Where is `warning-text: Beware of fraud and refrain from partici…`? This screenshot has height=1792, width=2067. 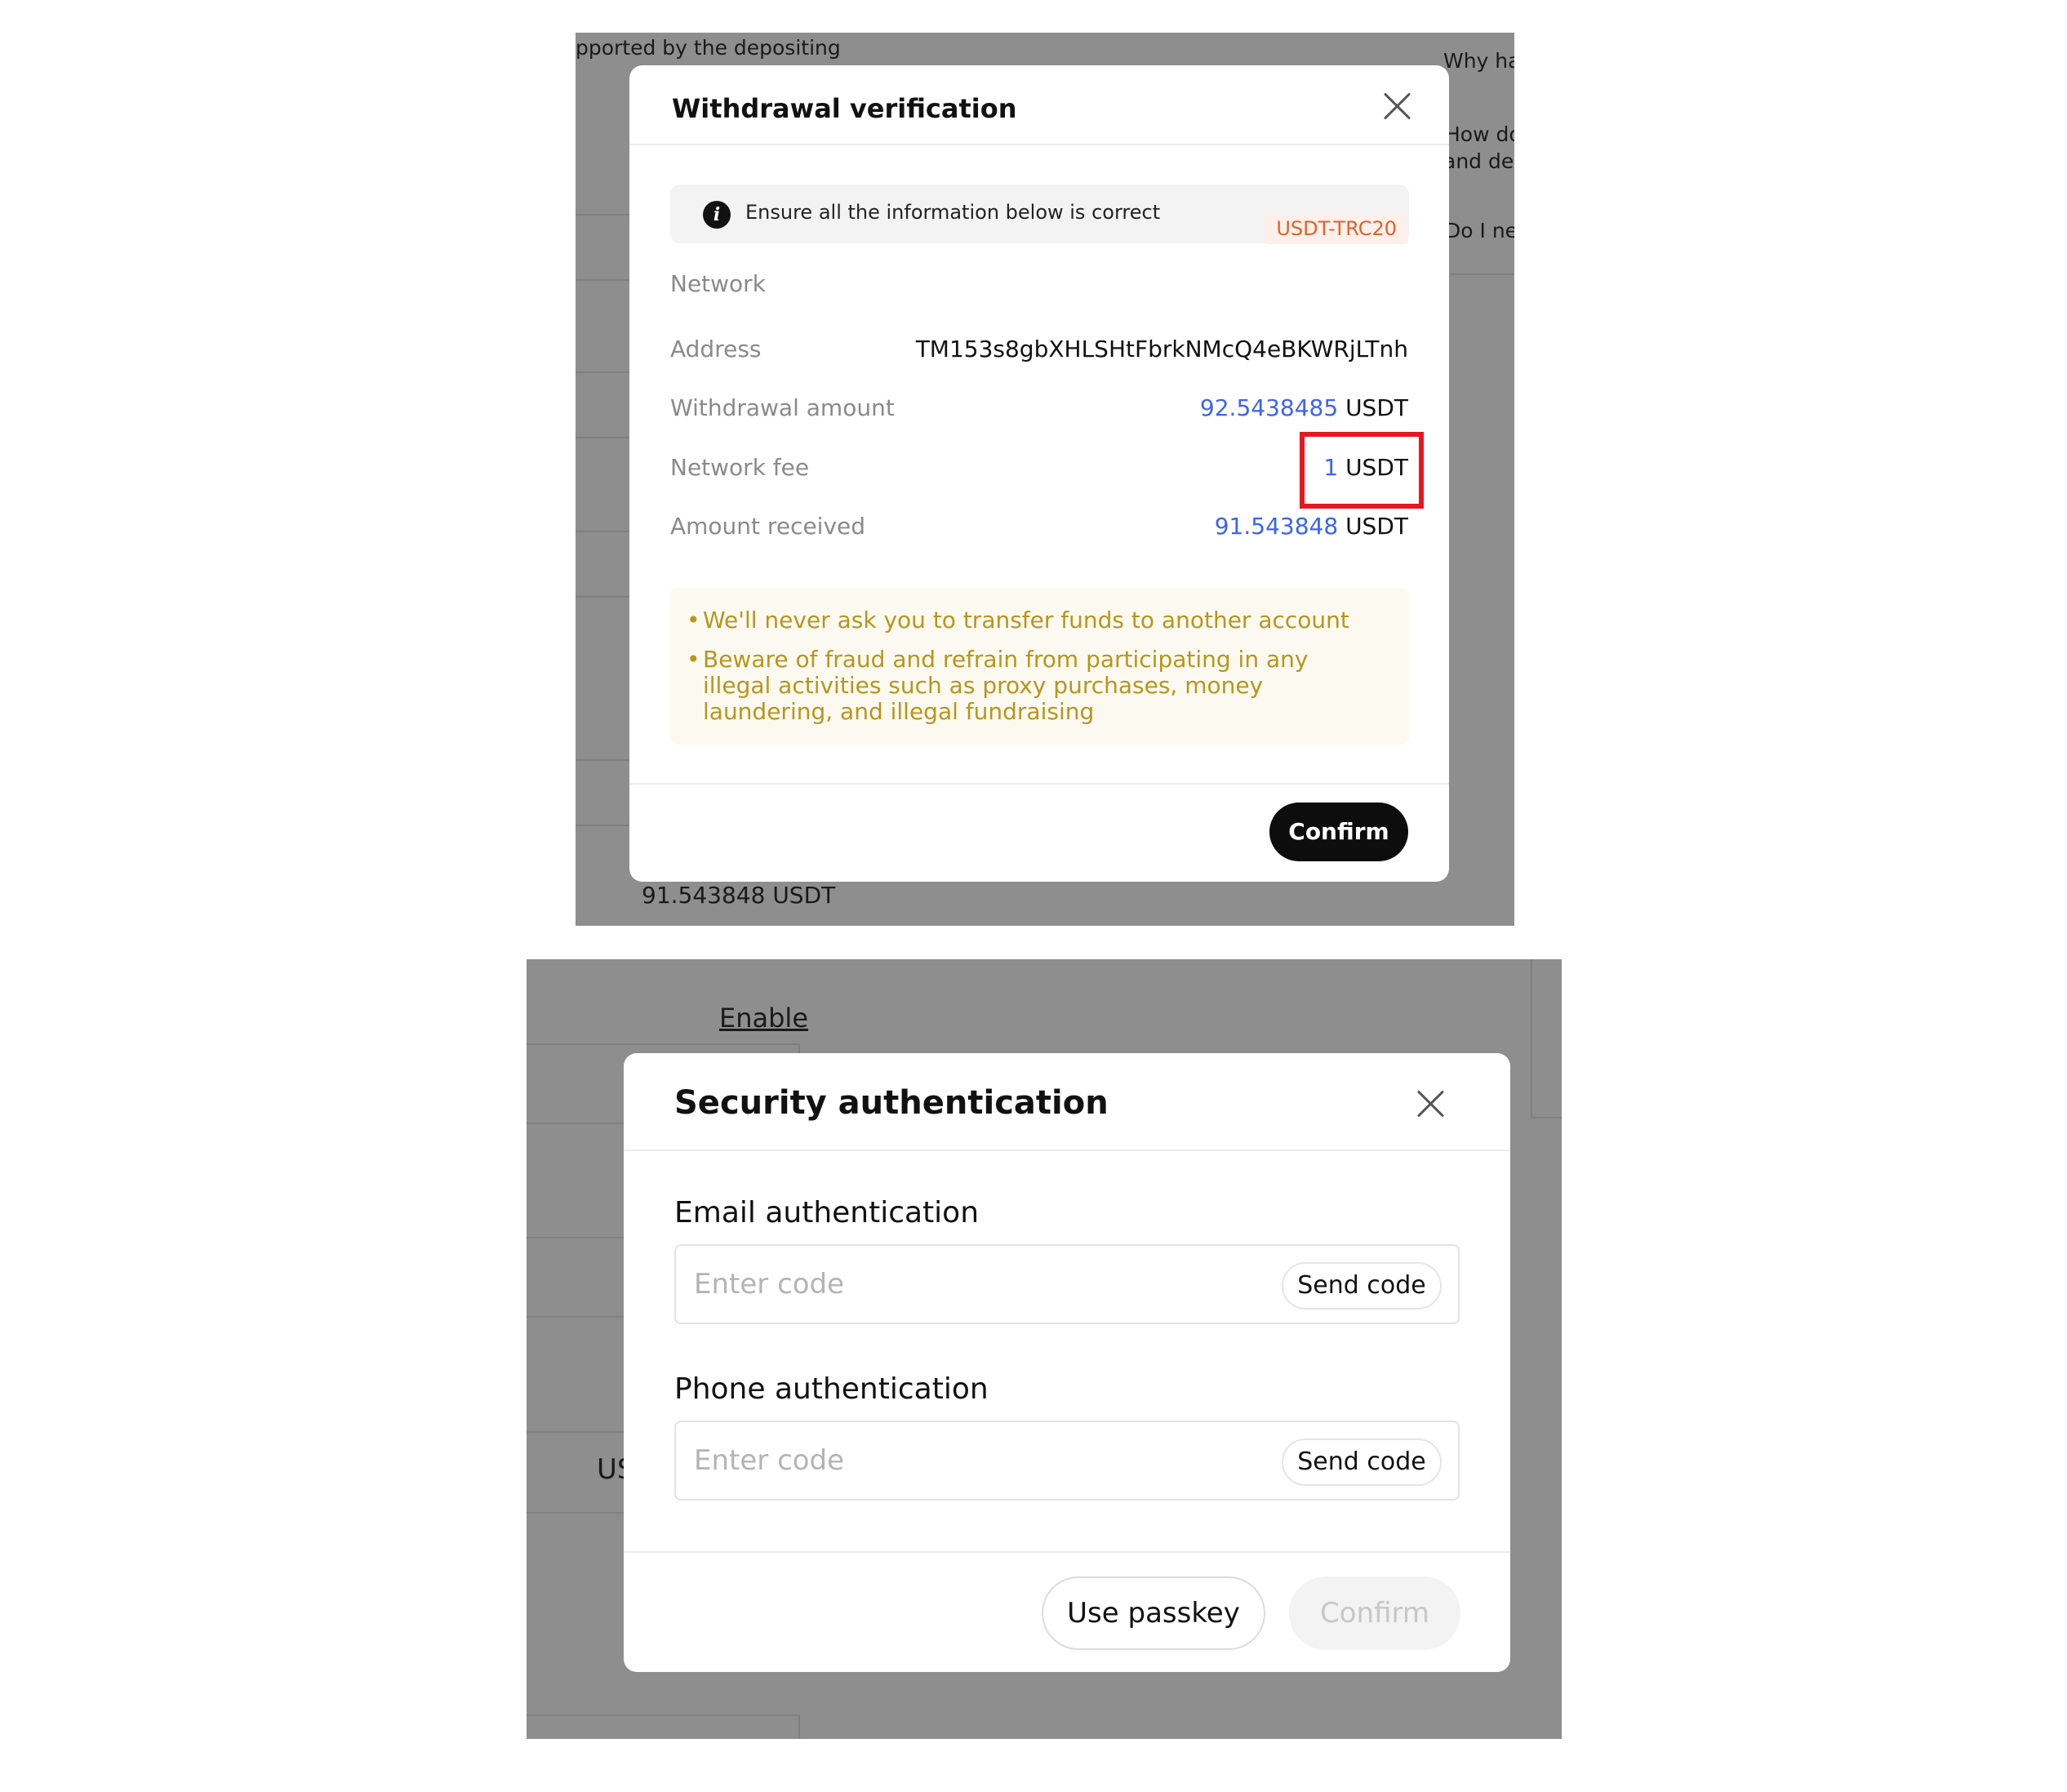
warning-text: Beware of fraud and refrain from partici… is located at coordinates (1006, 685).